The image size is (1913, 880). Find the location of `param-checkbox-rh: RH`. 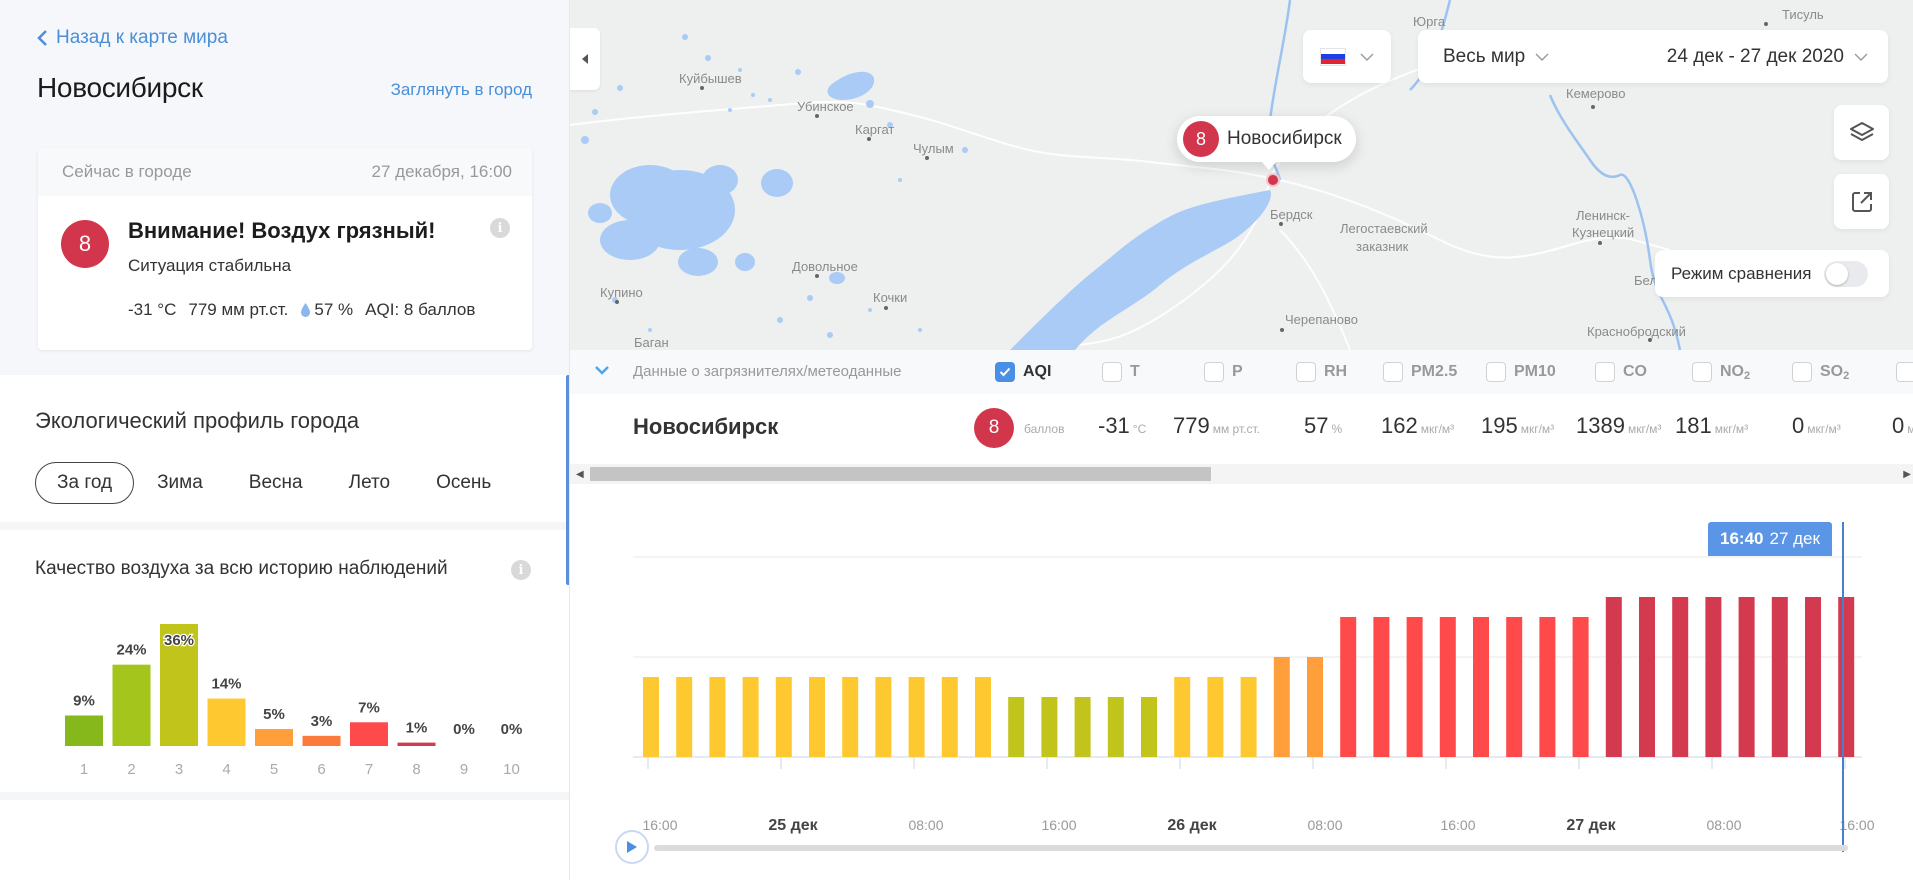

param-checkbox-rh: RH is located at coordinates (1321, 372).